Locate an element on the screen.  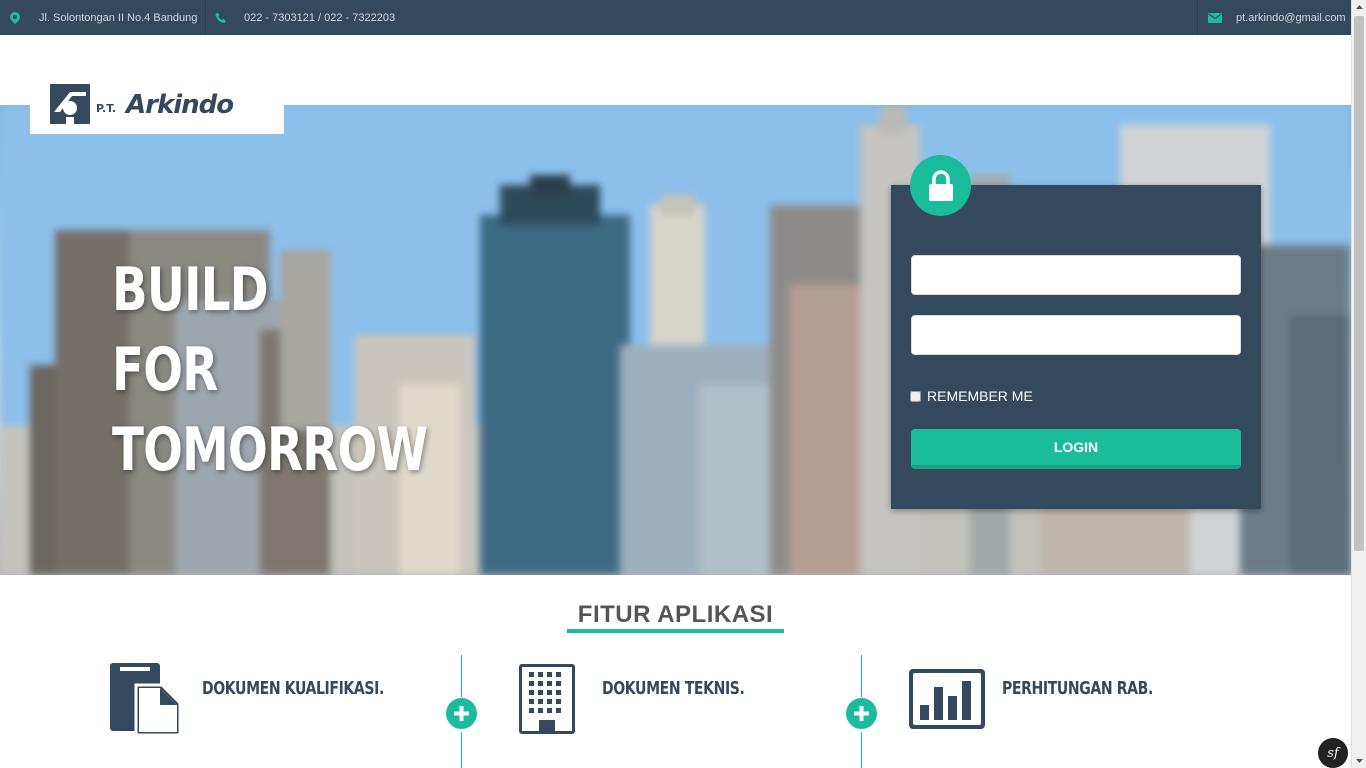
hero-line-3: TOMORROW is located at coordinates (270, 450).